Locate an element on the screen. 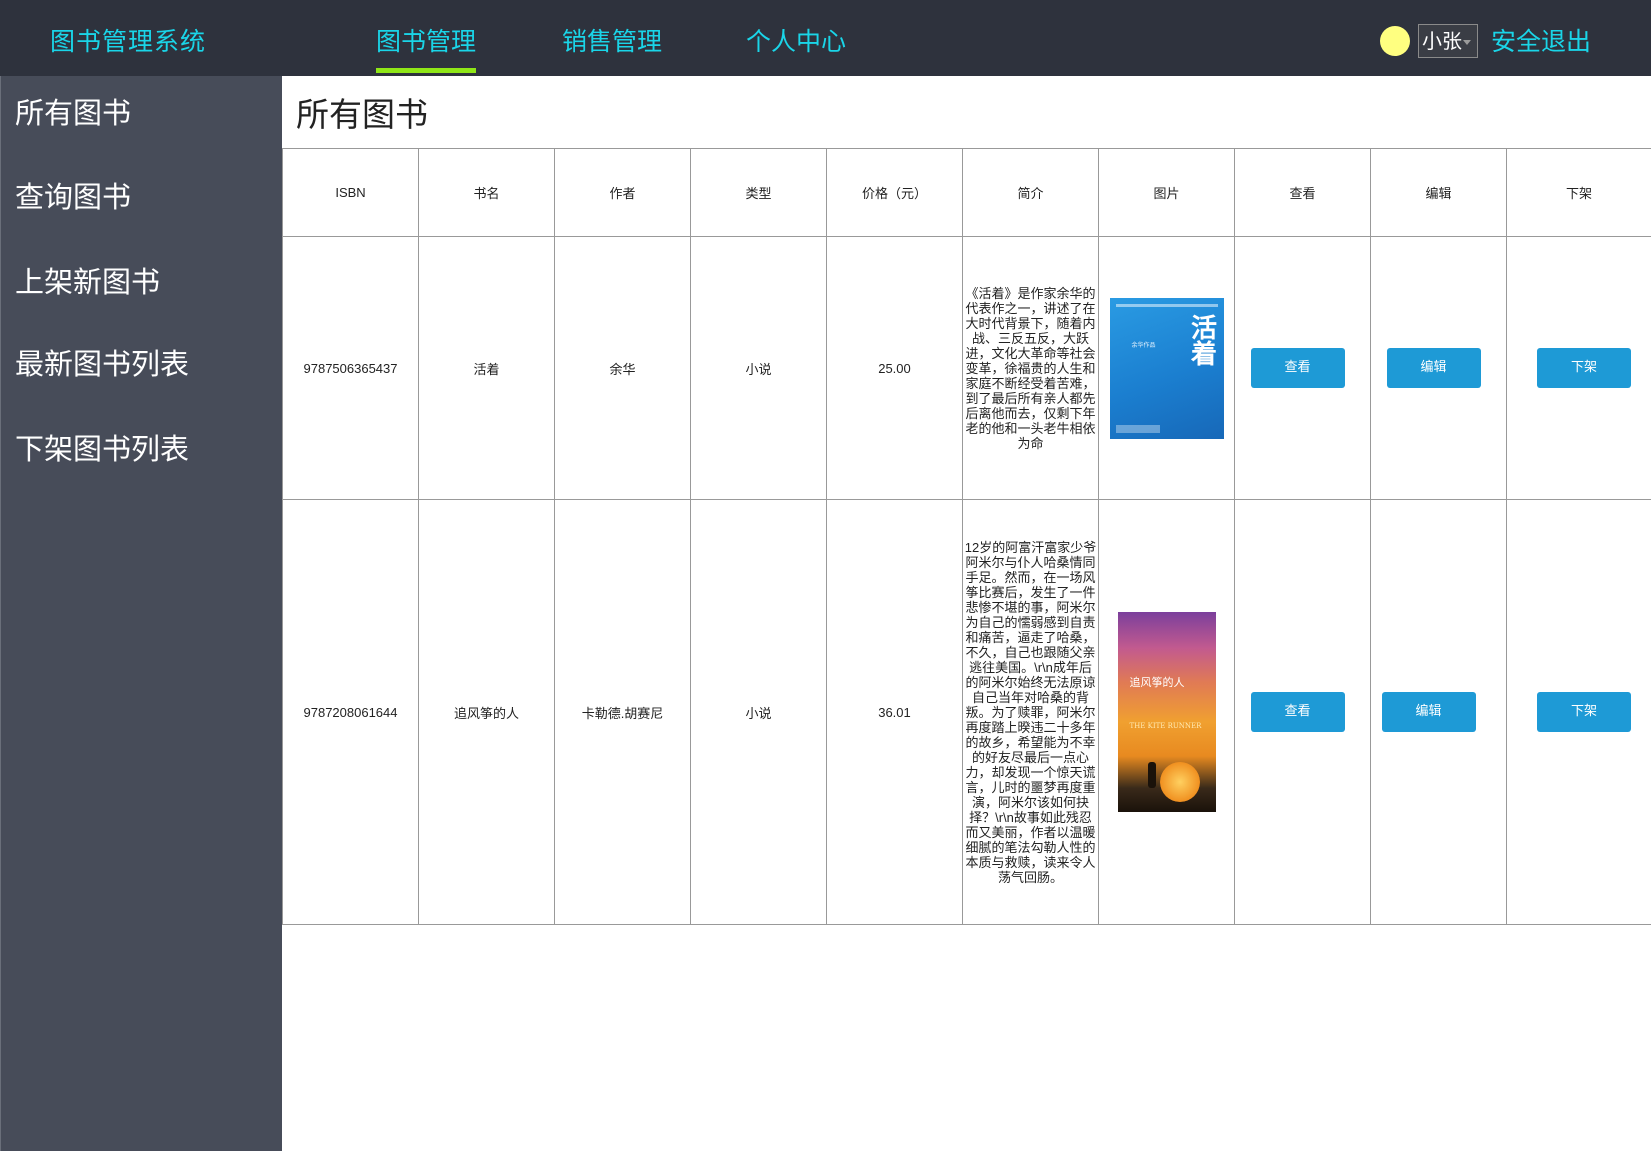 The width and height of the screenshot is (1651, 1151). sidebar-item-latest-books: 最新图书列表 is located at coordinates (102, 362).